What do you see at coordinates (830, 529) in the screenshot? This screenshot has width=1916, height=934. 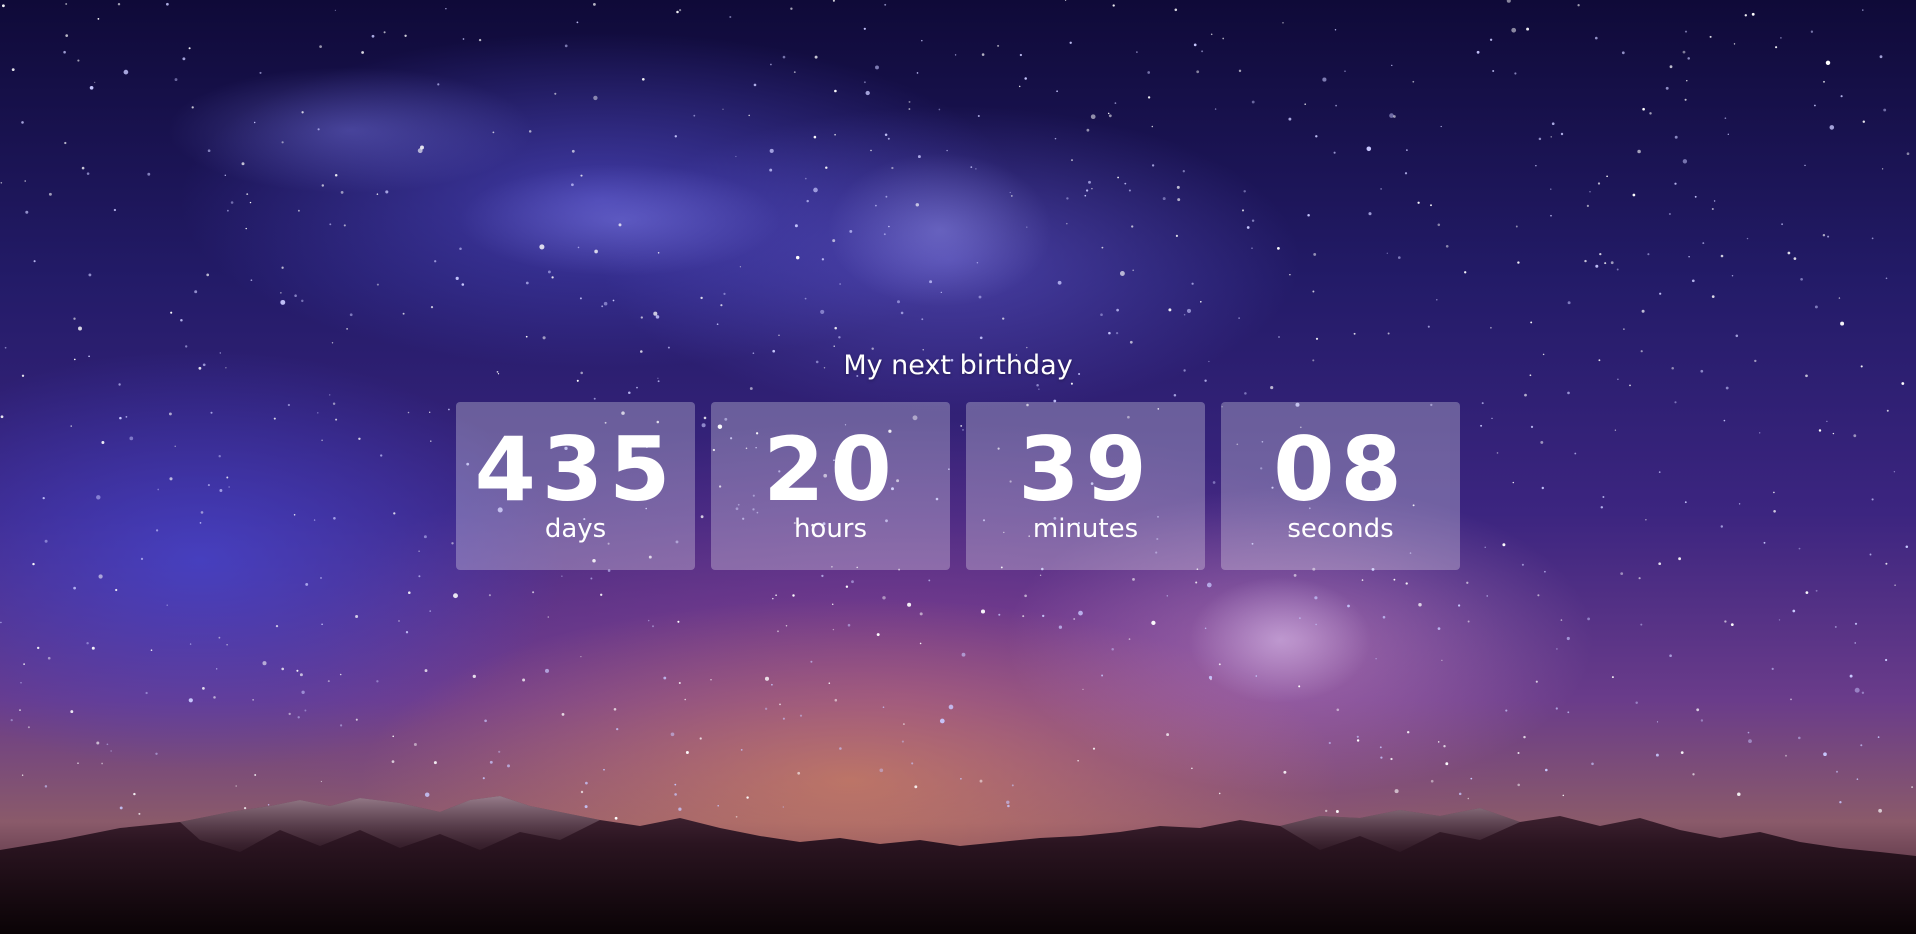 I see `hours-label: hours` at bounding box center [830, 529].